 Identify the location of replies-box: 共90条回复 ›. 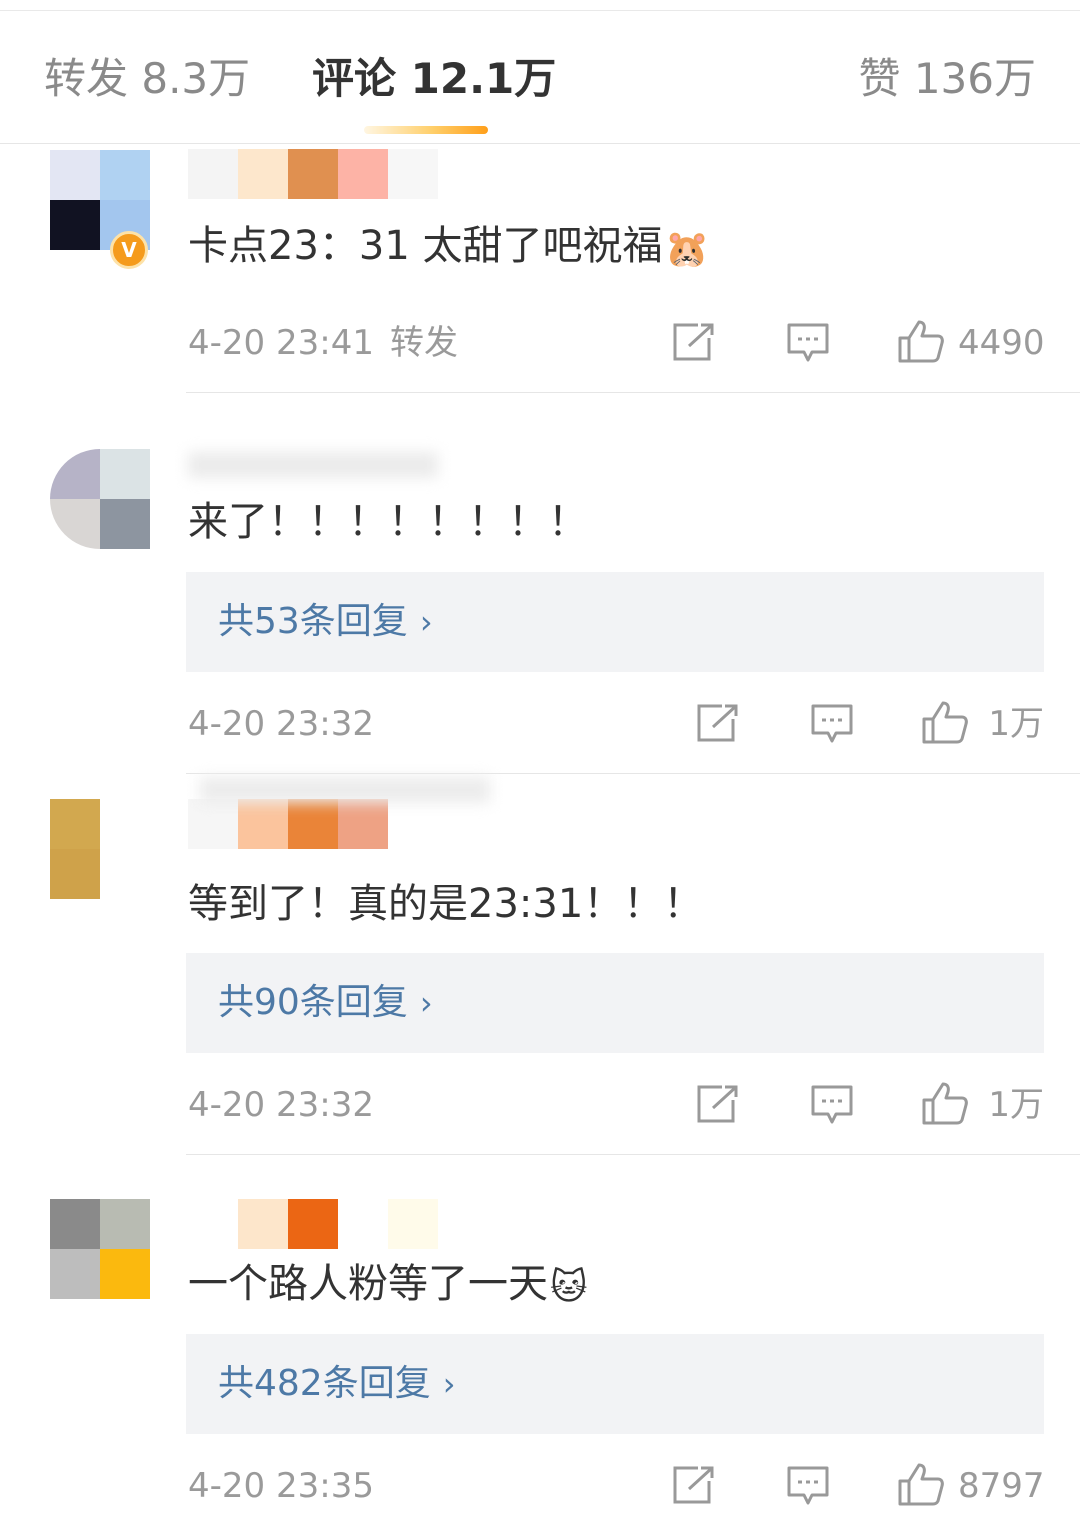
(615, 1003).